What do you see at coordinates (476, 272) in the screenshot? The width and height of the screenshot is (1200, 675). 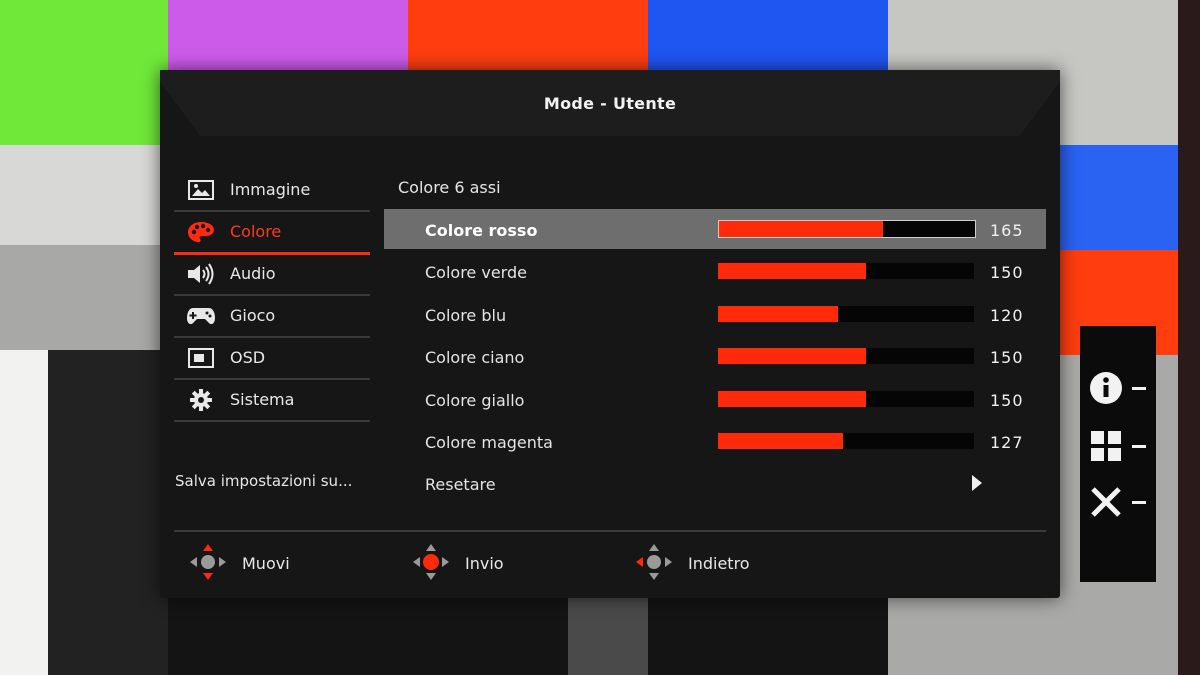 I see `setting-label: Colore verde` at bounding box center [476, 272].